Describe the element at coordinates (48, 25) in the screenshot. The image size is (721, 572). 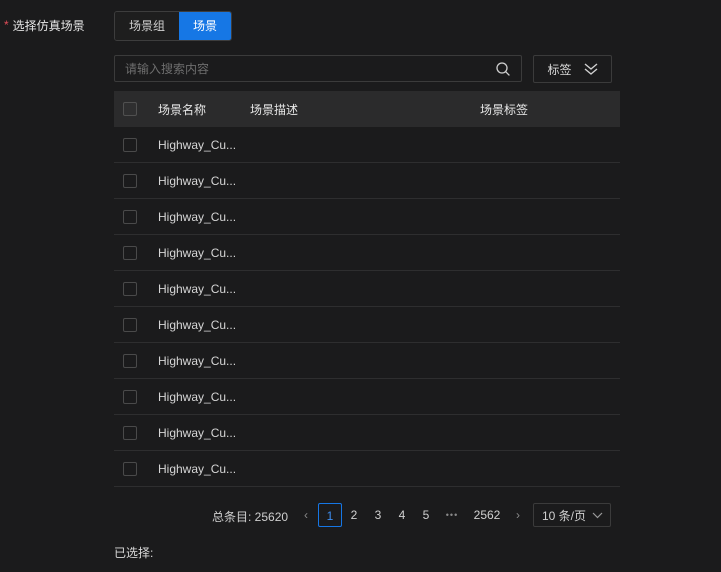
I see `form-label-text: 选择仿真场景` at that location.